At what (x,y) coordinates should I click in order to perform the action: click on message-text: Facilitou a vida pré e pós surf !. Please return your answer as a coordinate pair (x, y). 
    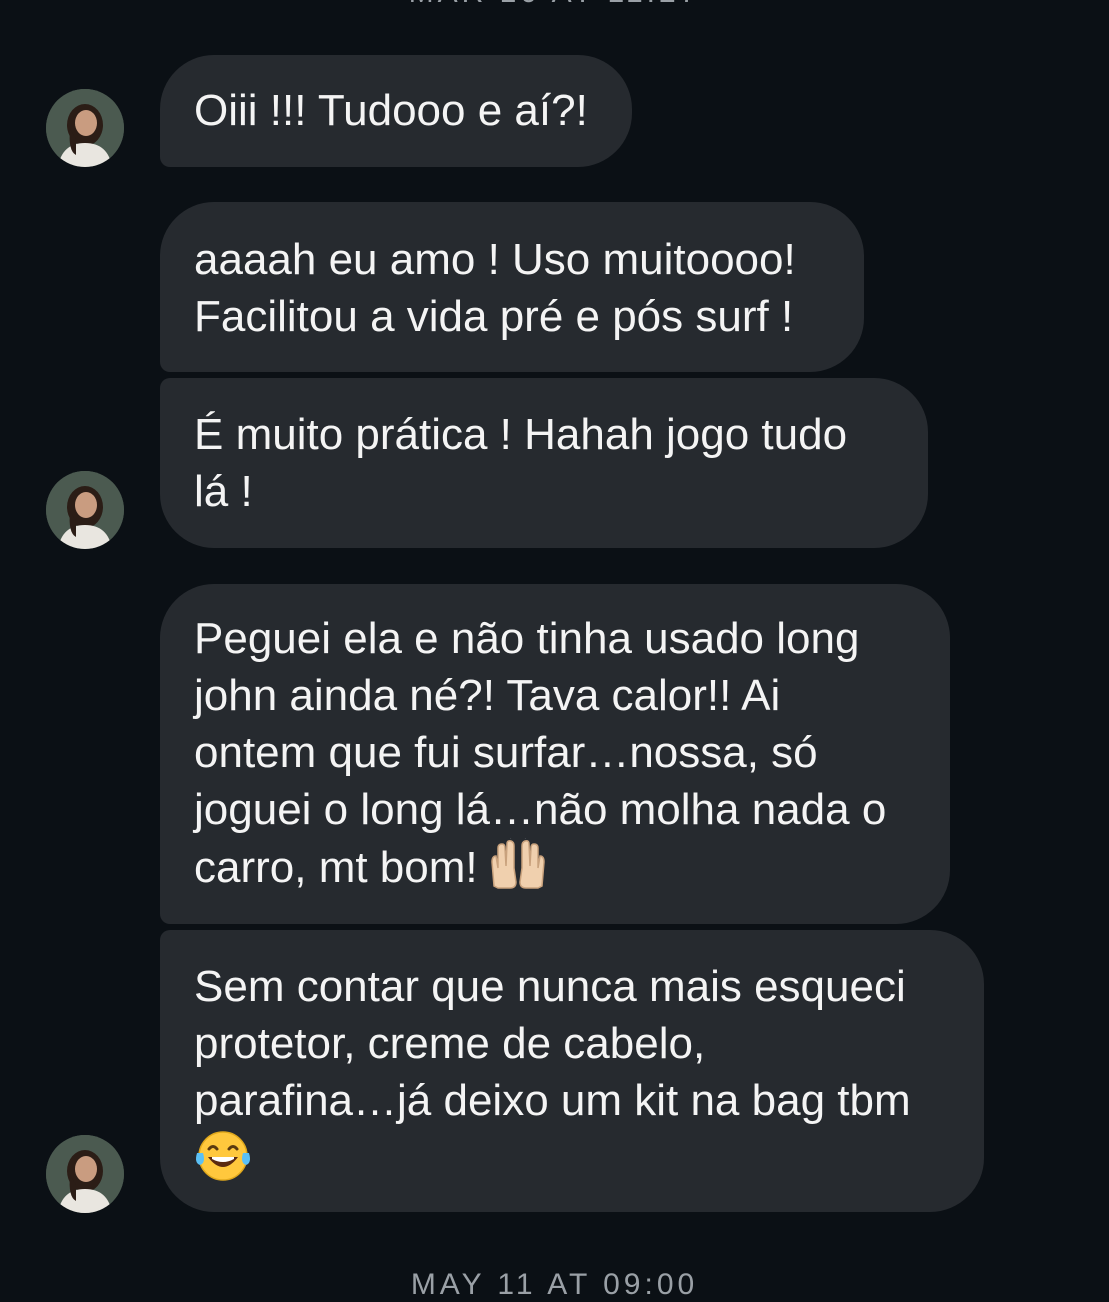
    Looking at the image, I should click on (494, 316).